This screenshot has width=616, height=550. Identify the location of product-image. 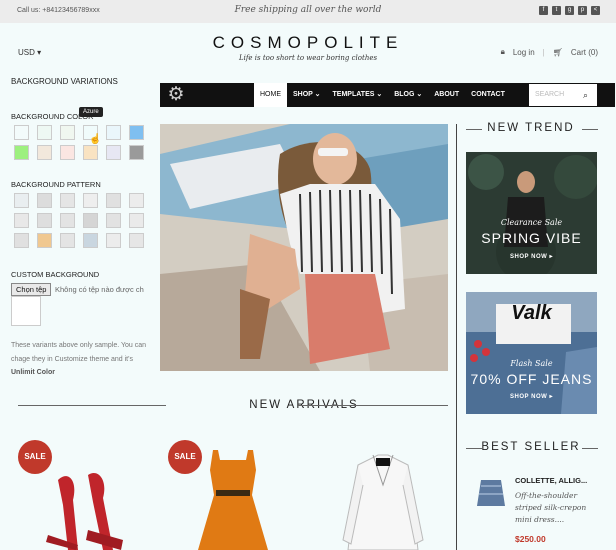
(383, 502).